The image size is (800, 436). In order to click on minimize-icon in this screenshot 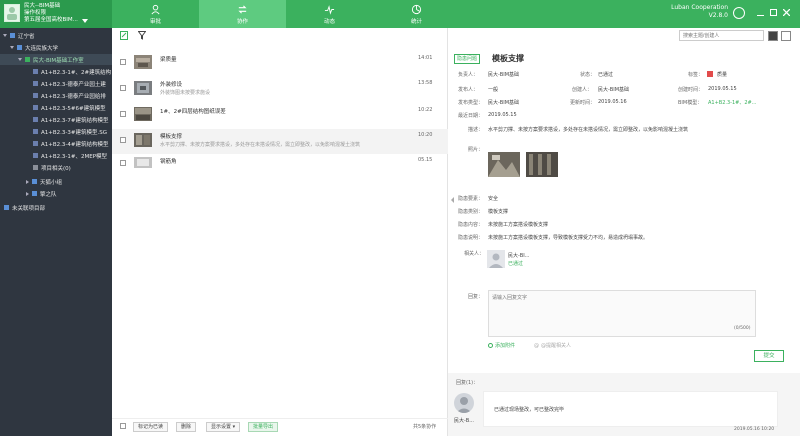, I will do `click(760, 12)`.